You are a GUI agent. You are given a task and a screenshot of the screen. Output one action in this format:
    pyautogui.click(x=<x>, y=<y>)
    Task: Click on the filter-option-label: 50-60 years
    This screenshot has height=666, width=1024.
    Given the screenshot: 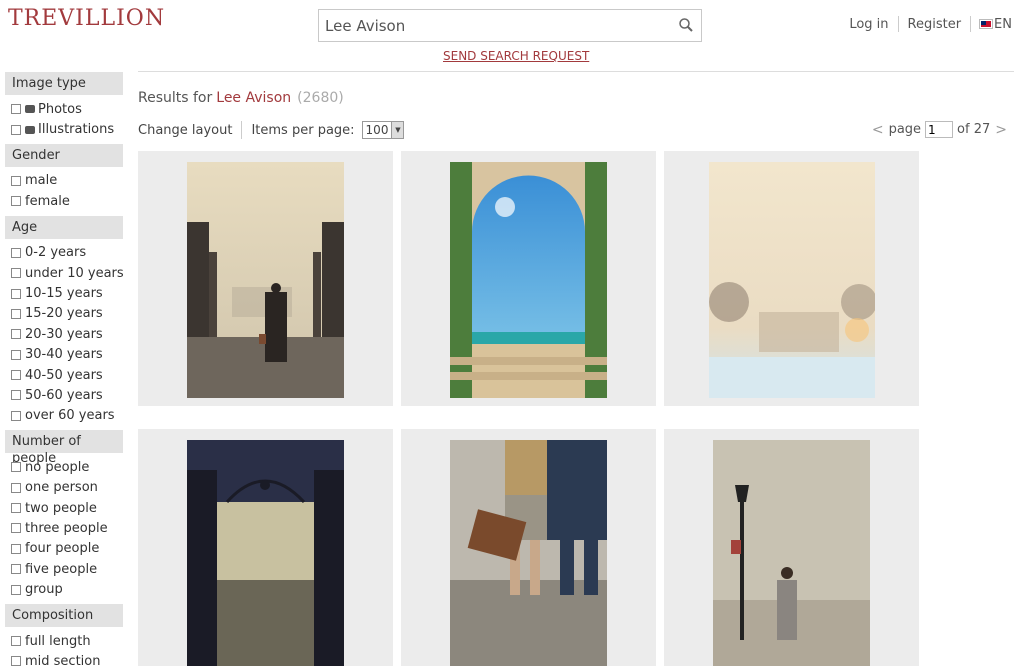 What is the action you would take?
    pyautogui.click(x=64, y=395)
    